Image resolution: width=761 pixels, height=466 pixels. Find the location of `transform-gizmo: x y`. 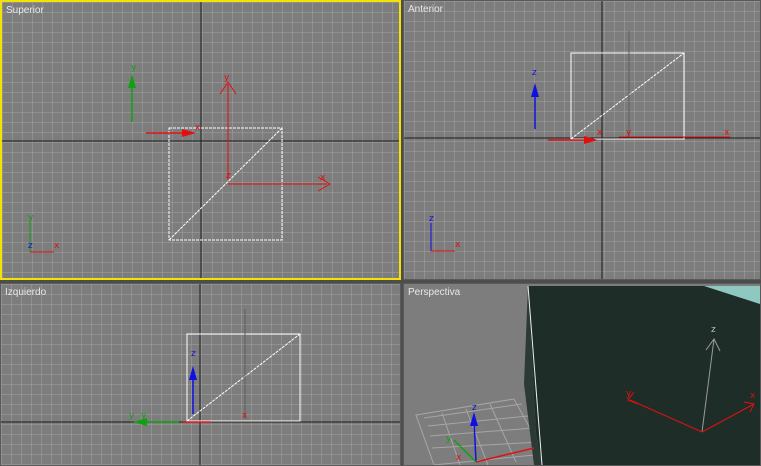

transform-gizmo: x y is located at coordinates (674, 84).